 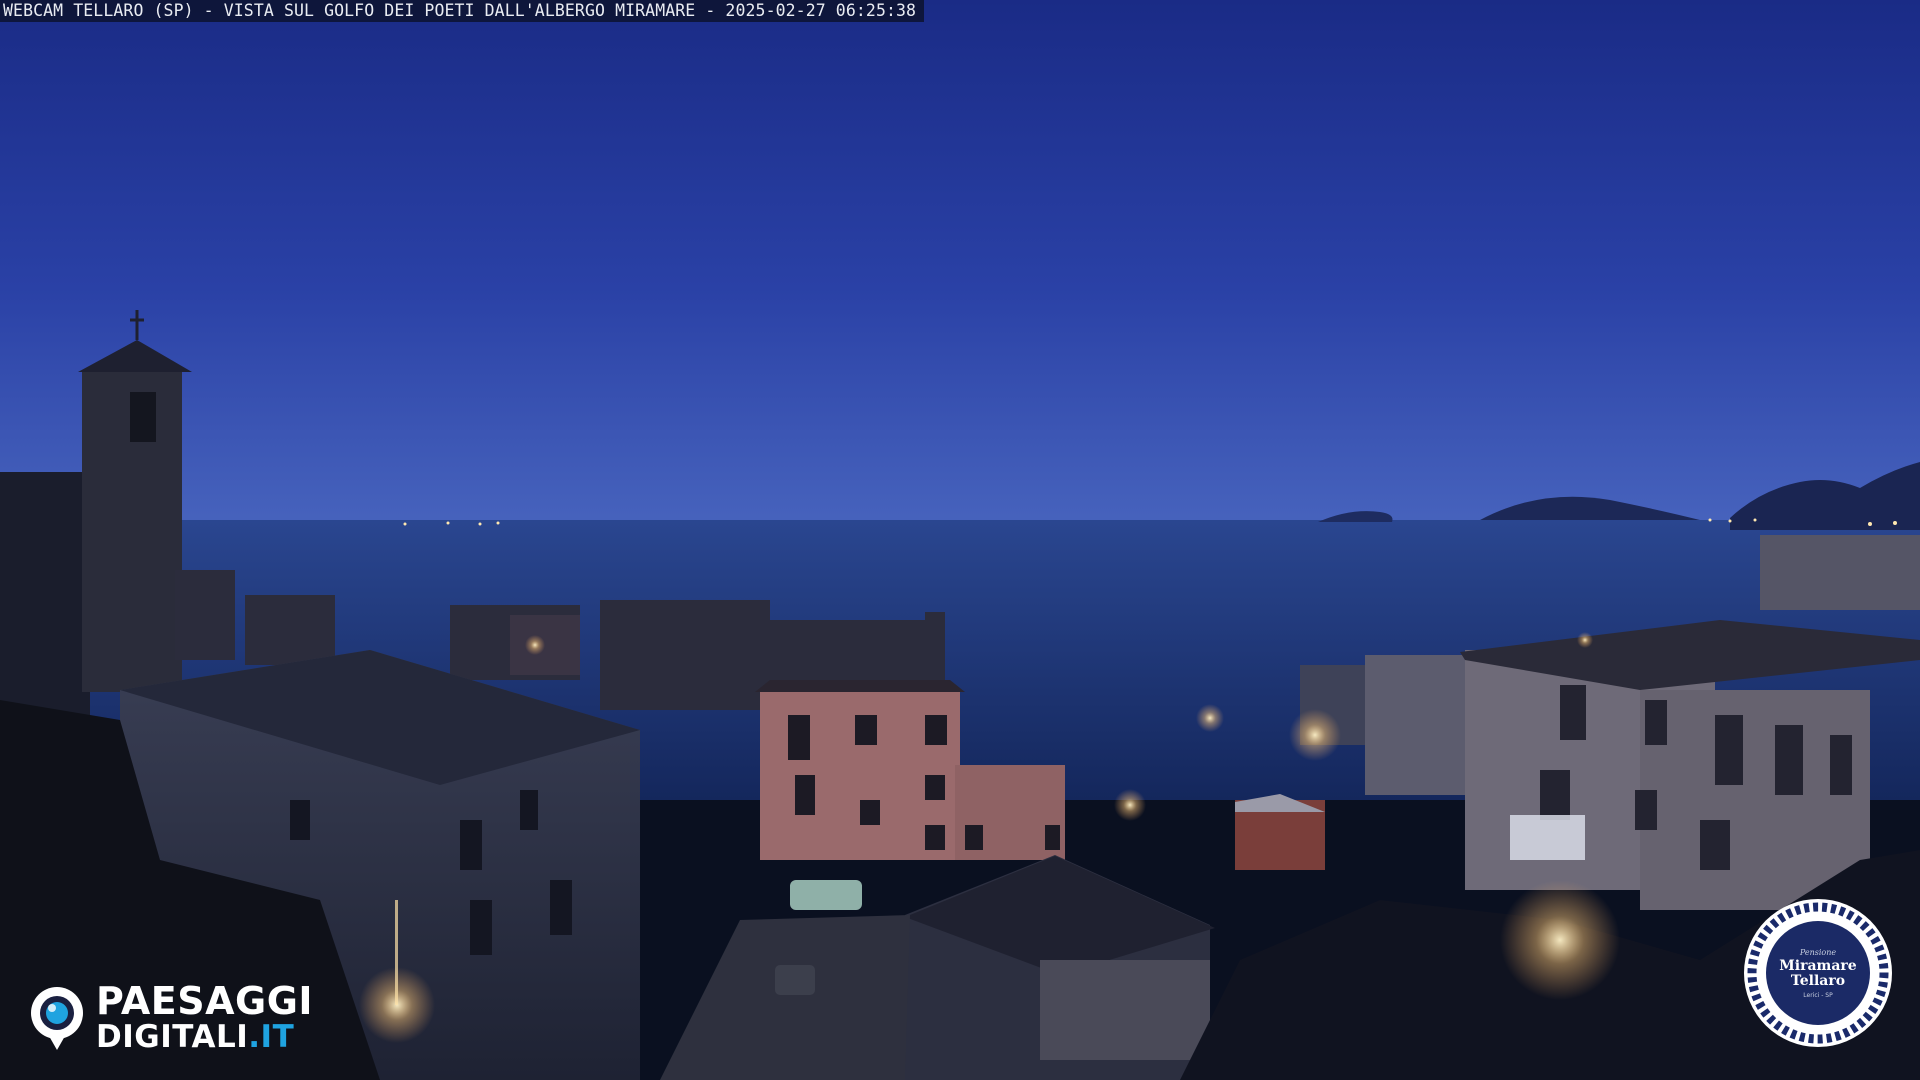 What do you see at coordinates (1818, 965) in the screenshot?
I see `seal-name-line-1: Miramare` at bounding box center [1818, 965].